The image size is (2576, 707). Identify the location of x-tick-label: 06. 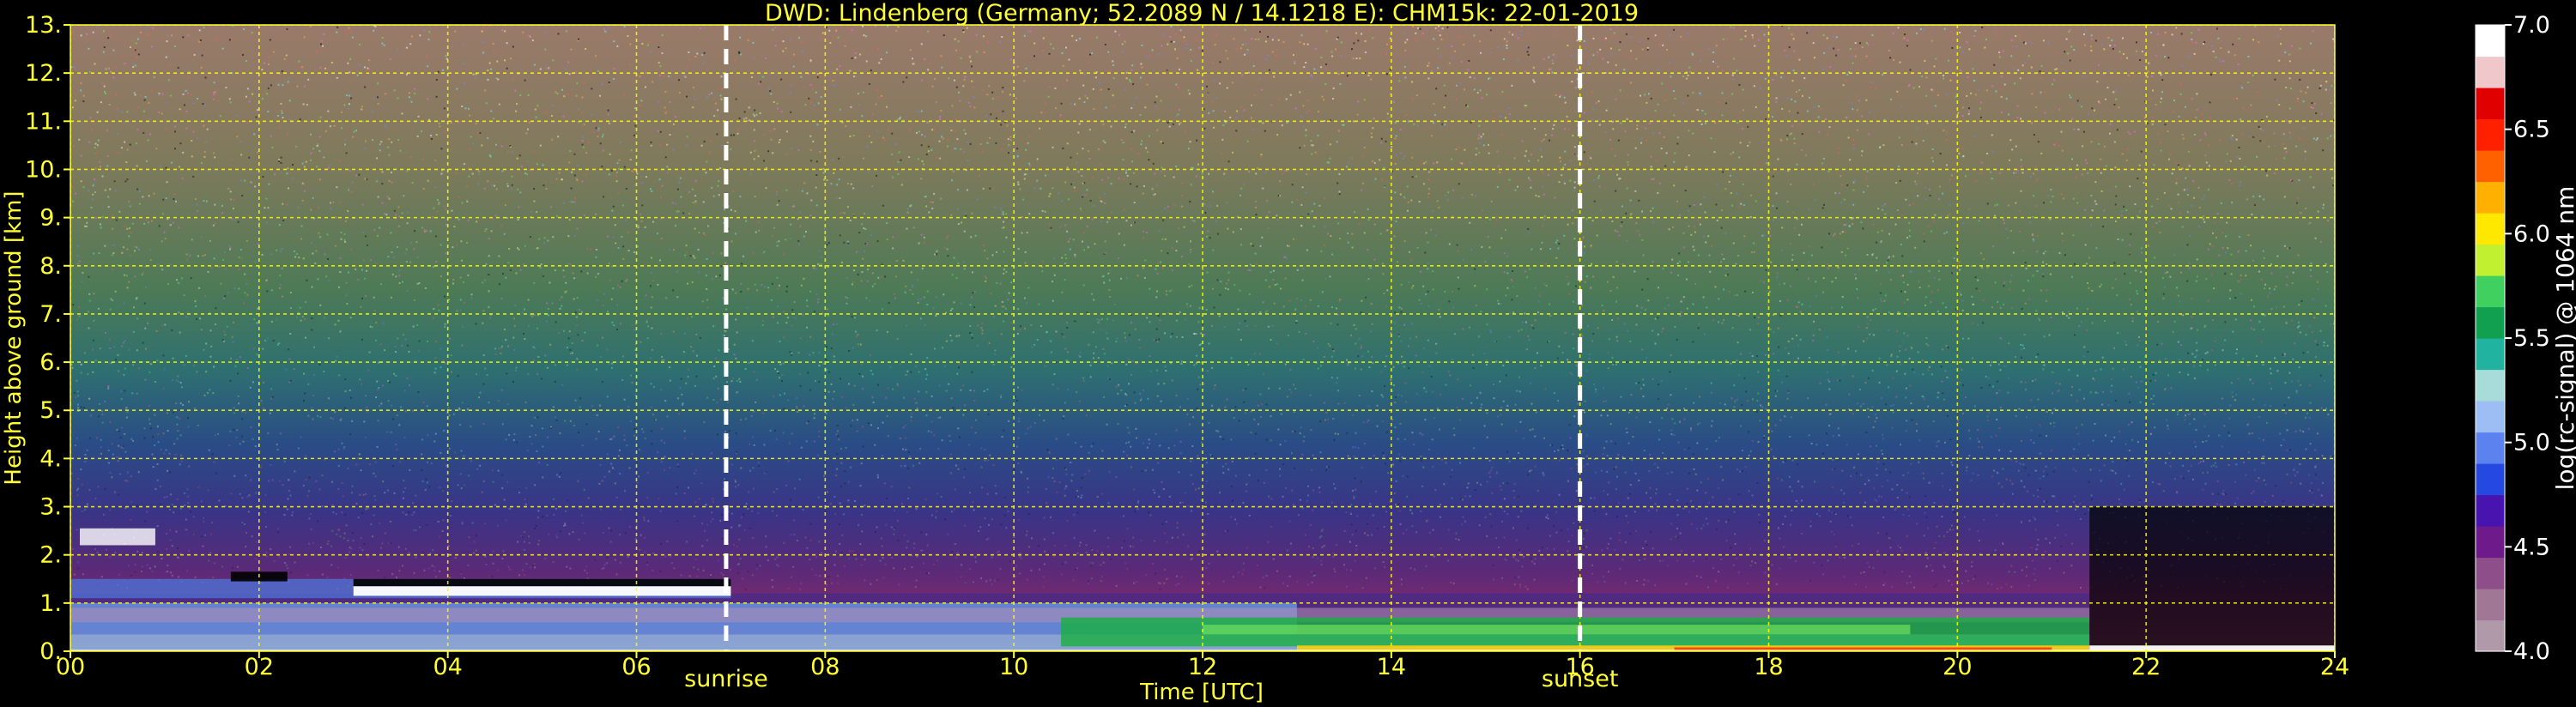
(636, 667).